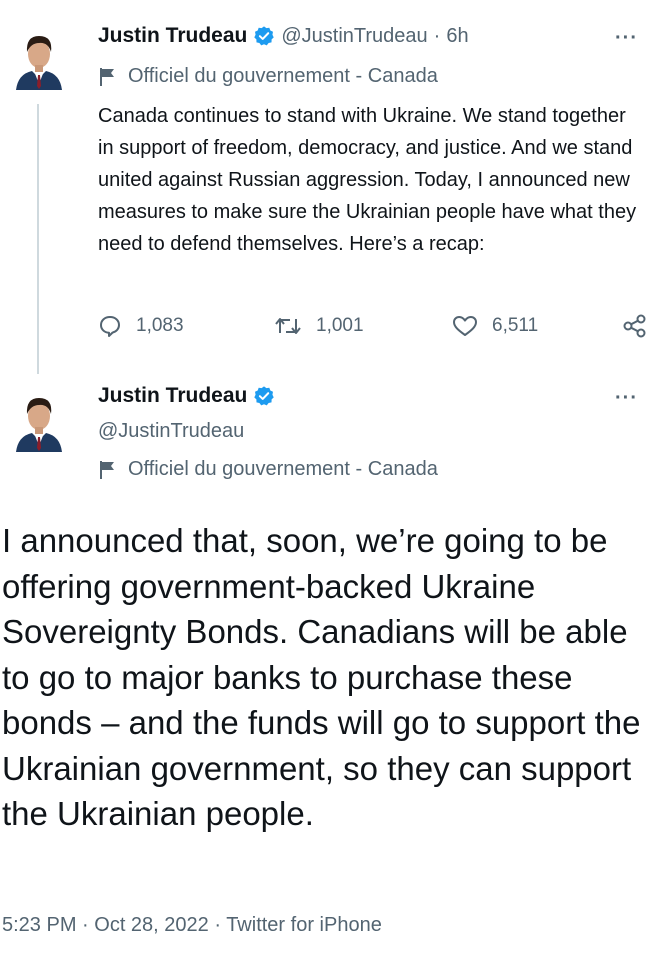 This screenshot has height=962, width=656. Describe the element at coordinates (634, 326) in the screenshot. I see `share-icon` at that location.